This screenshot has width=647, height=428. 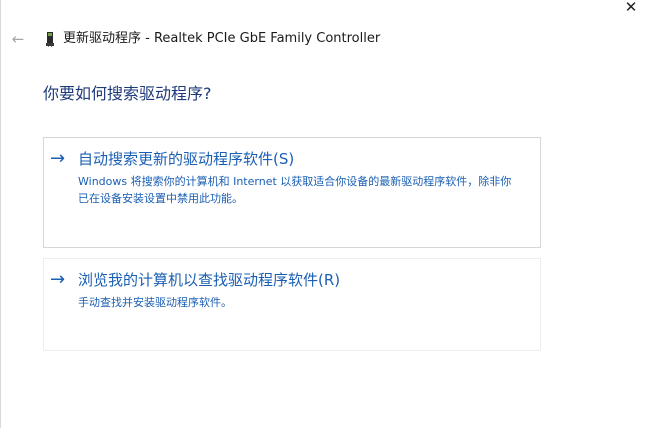 I want to click on back-button: ←, so click(x=18, y=39).